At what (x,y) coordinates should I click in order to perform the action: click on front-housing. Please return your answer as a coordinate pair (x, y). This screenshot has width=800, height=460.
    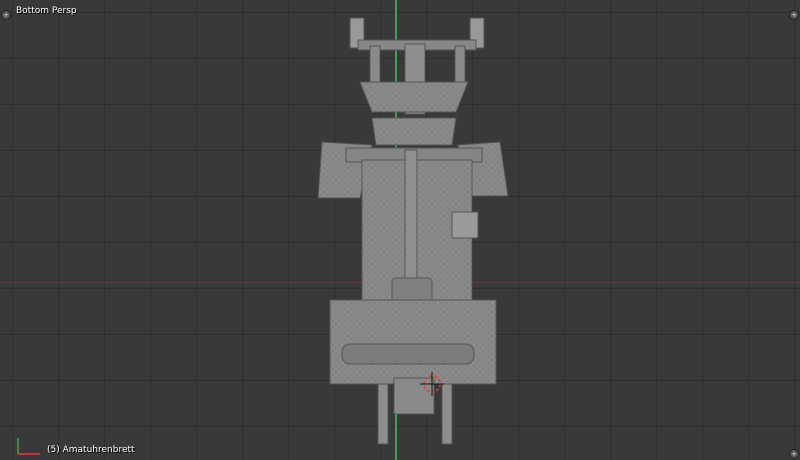
    Looking at the image, I should click on (414, 97).